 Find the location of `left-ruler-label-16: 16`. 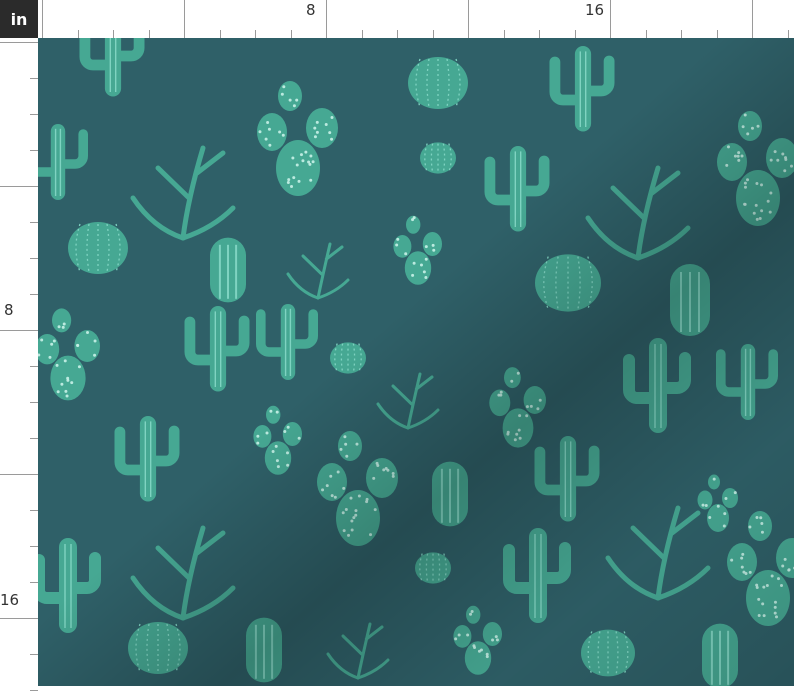

left-ruler-label-16: 16 is located at coordinates (10, 600).